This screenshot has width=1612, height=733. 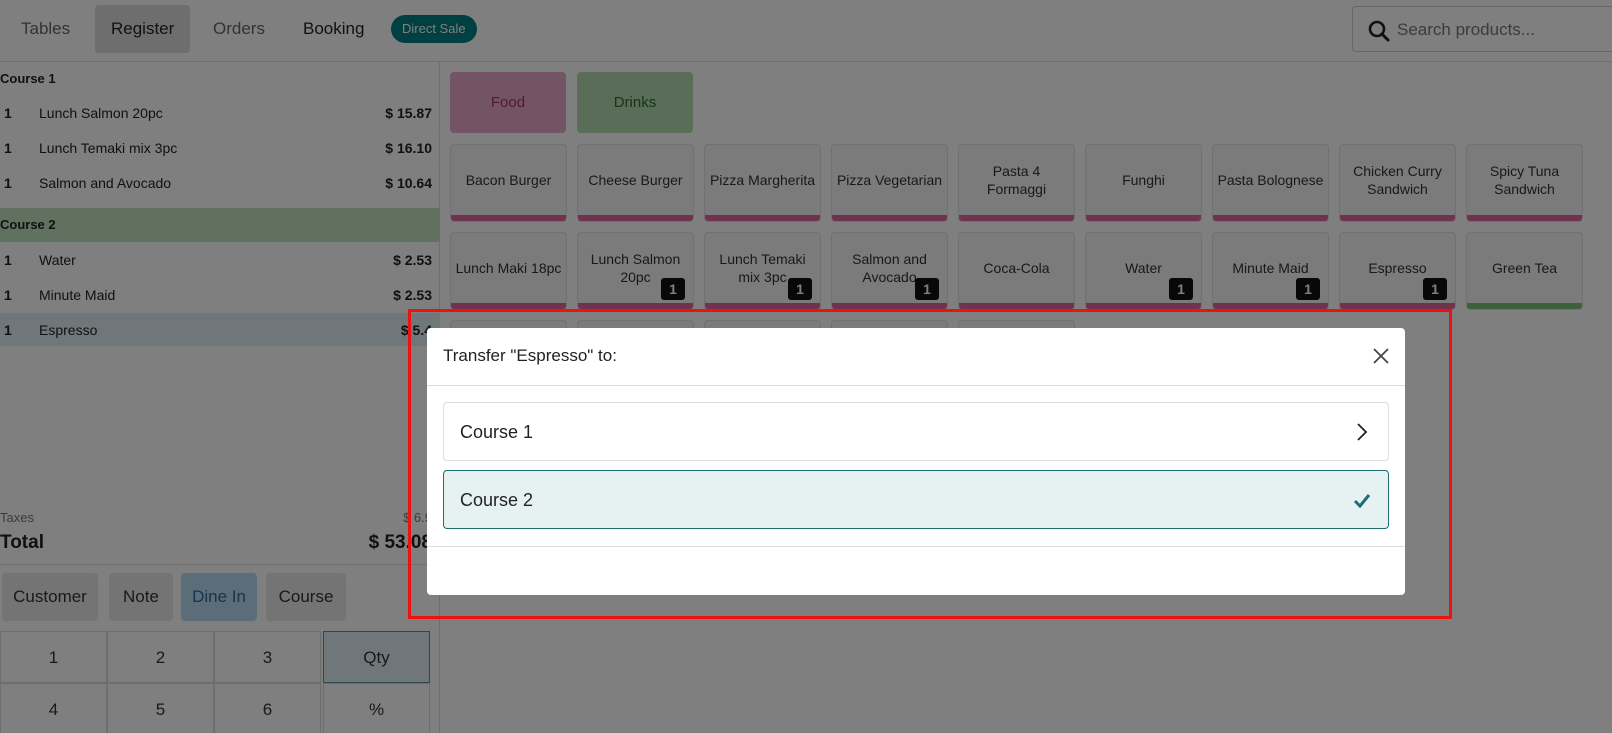 What do you see at coordinates (497, 432) in the screenshot?
I see `option-label: Course 1` at bounding box center [497, 432].